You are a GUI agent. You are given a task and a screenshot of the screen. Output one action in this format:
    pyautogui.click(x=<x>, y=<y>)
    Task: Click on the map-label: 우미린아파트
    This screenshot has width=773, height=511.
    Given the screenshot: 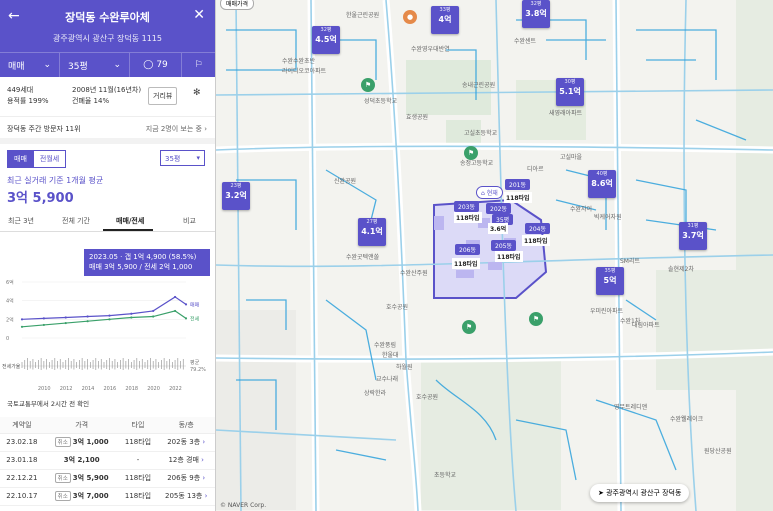 What is the action you would take?
    pyautogui.click(x=607, y=311)
    